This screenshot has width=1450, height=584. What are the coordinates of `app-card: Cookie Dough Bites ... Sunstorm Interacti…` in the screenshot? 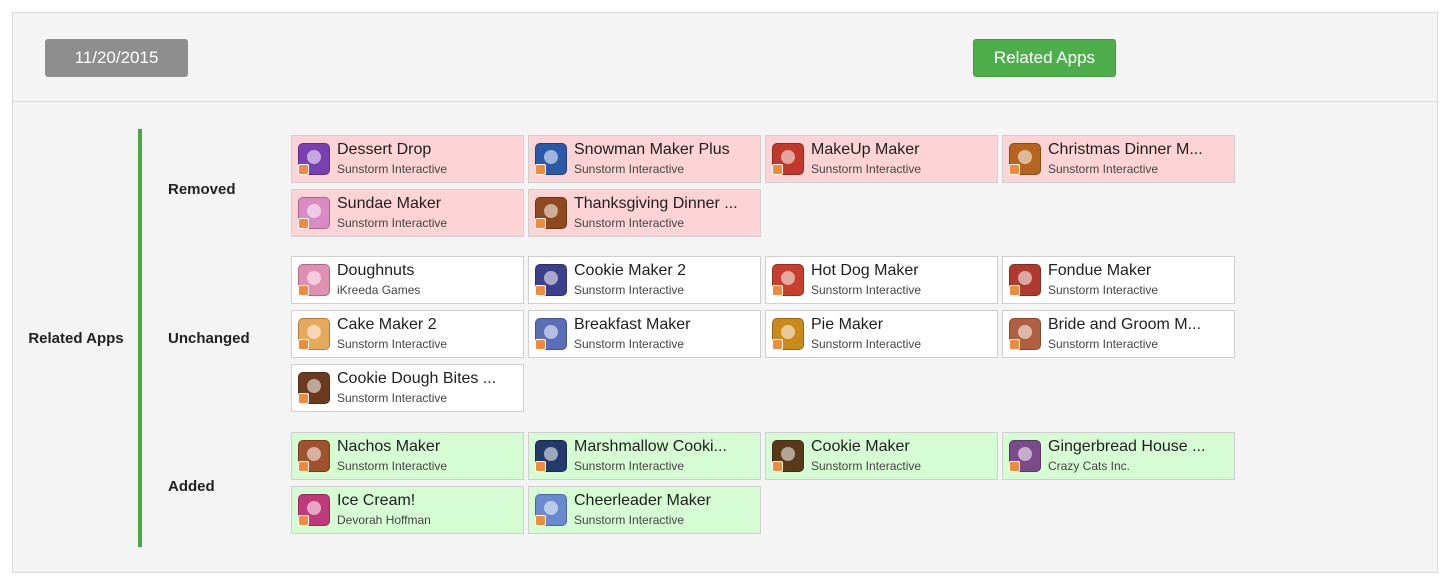 It's located at (407, 388).